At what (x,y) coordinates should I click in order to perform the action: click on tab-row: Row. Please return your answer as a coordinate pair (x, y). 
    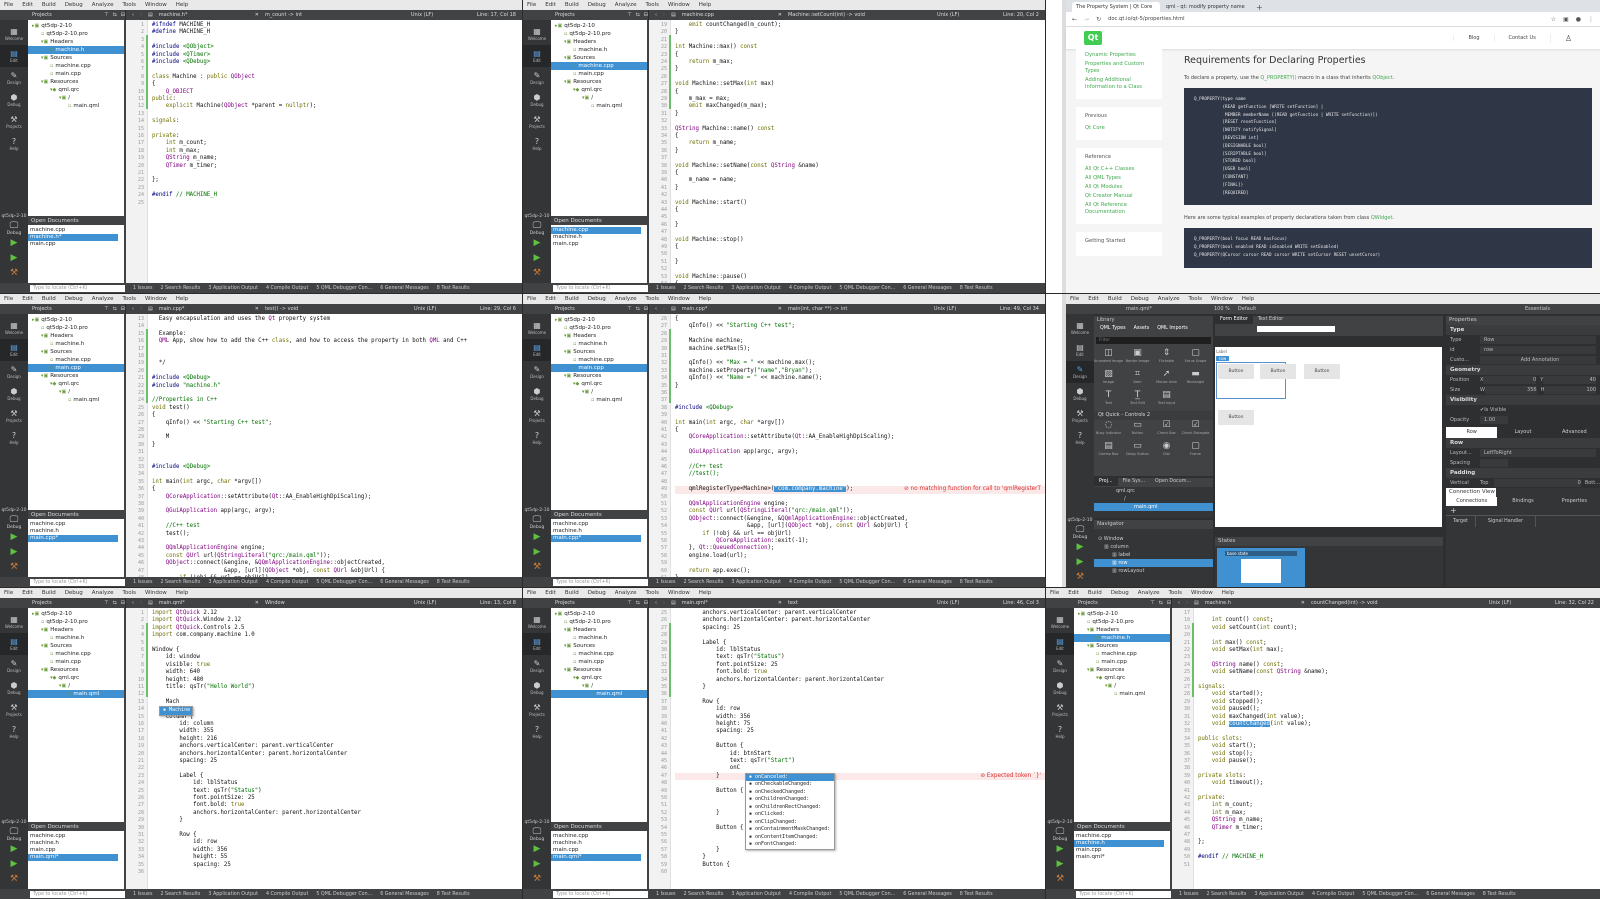
    Looking at the image, I should click on (1472, 432).